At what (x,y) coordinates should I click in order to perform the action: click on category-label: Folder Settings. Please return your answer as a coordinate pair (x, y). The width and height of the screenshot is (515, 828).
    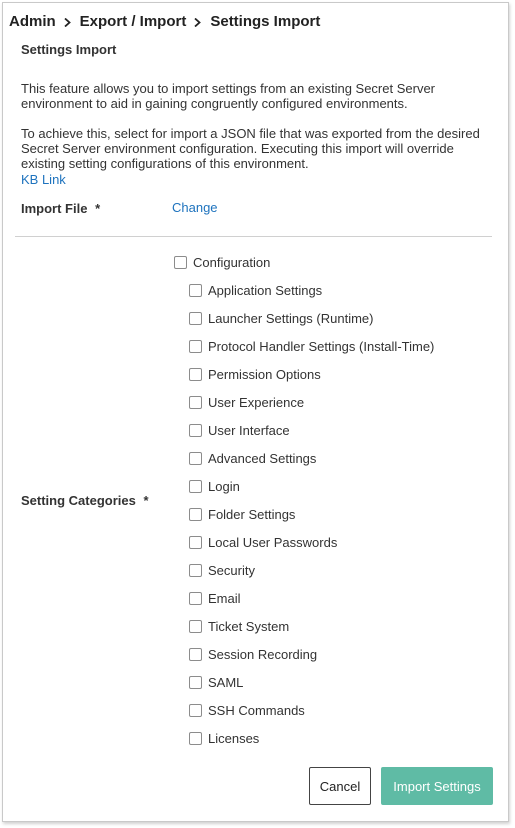
    Looking at the image, I should click on (252, 514).